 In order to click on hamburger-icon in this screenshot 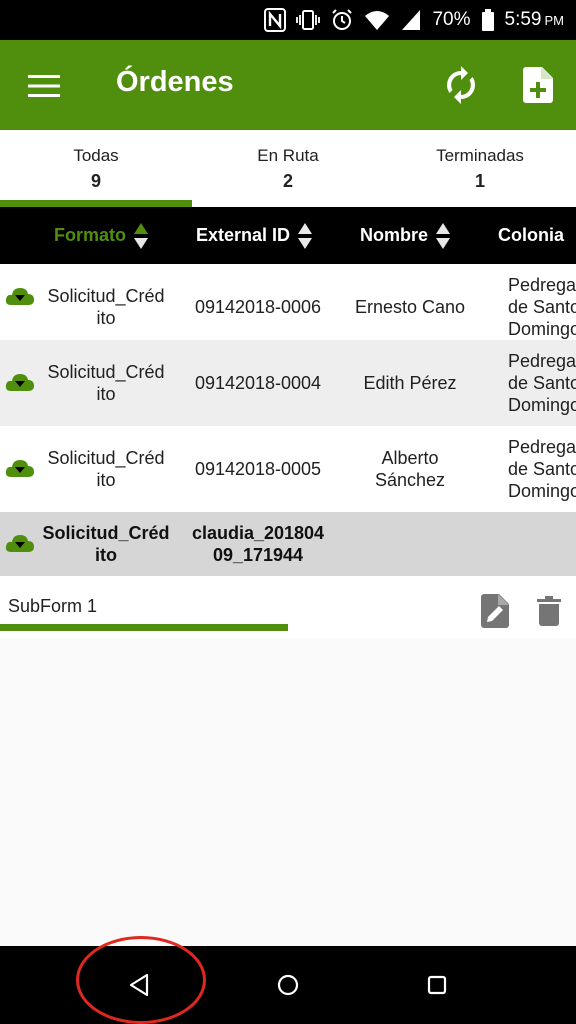, I will do `click(44, 86)`.